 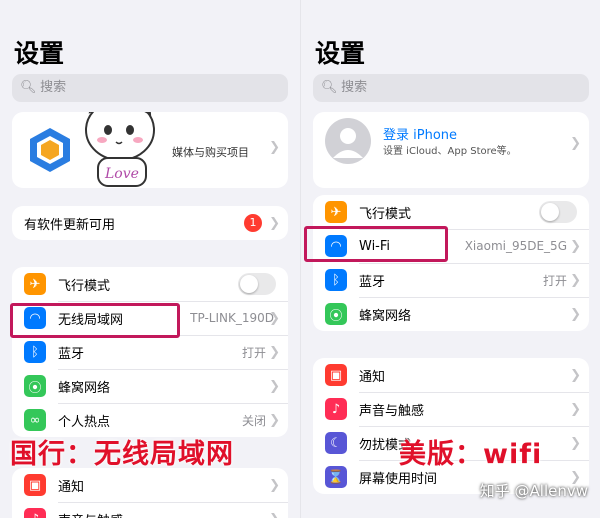 What do you see at coordinates (253, 420) in the screenshot?
I see `row-value: 关闭` at bounding box center [253, 420].